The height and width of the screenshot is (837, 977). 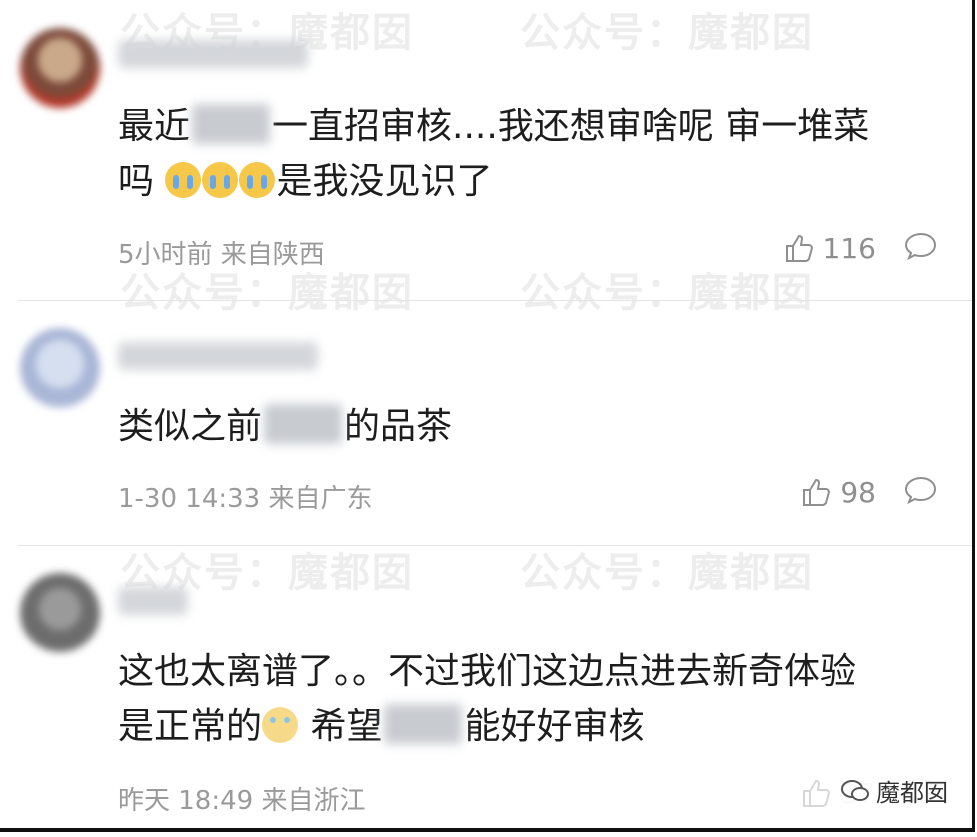 What do you see at coordinates (855, 790) in the screenshot?
I see `wechat-icon` at bounding box center [855, 790].